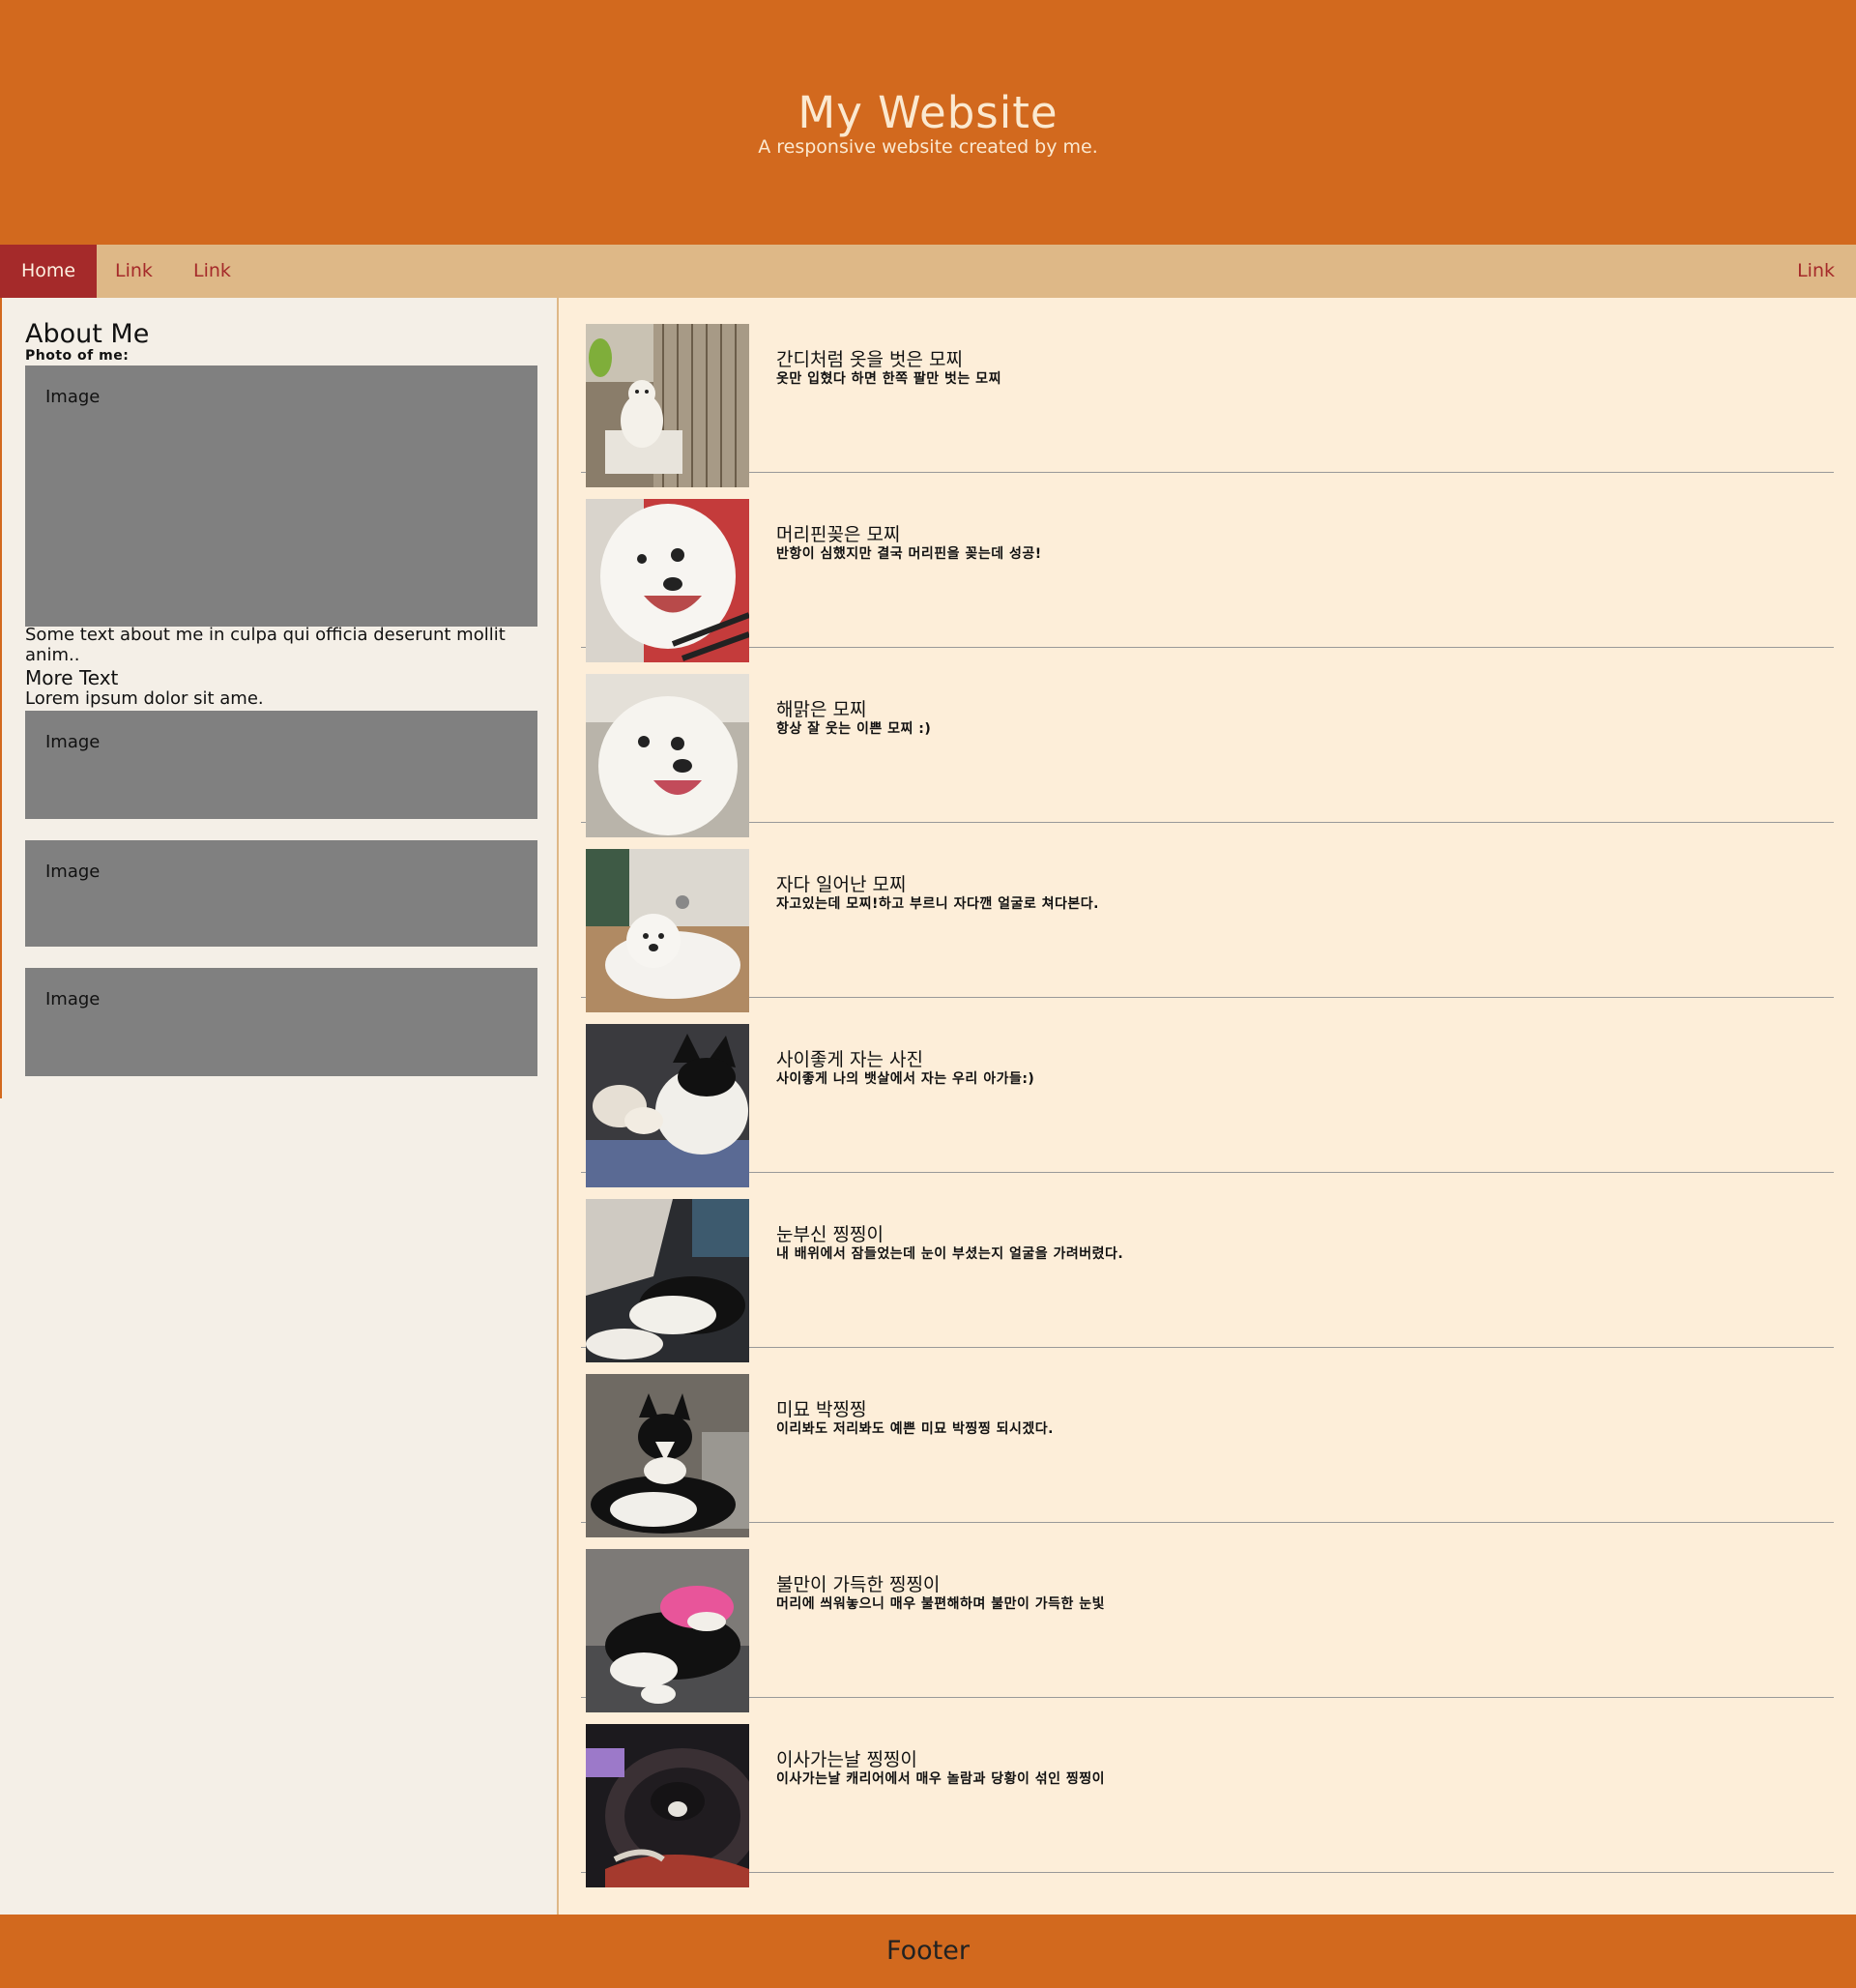  What do you see at coordinates (870, 359) in the screenshot?
I see `post-title: 간디처럼 옷을 벗은 모찌` at bounding box center [870, 359].